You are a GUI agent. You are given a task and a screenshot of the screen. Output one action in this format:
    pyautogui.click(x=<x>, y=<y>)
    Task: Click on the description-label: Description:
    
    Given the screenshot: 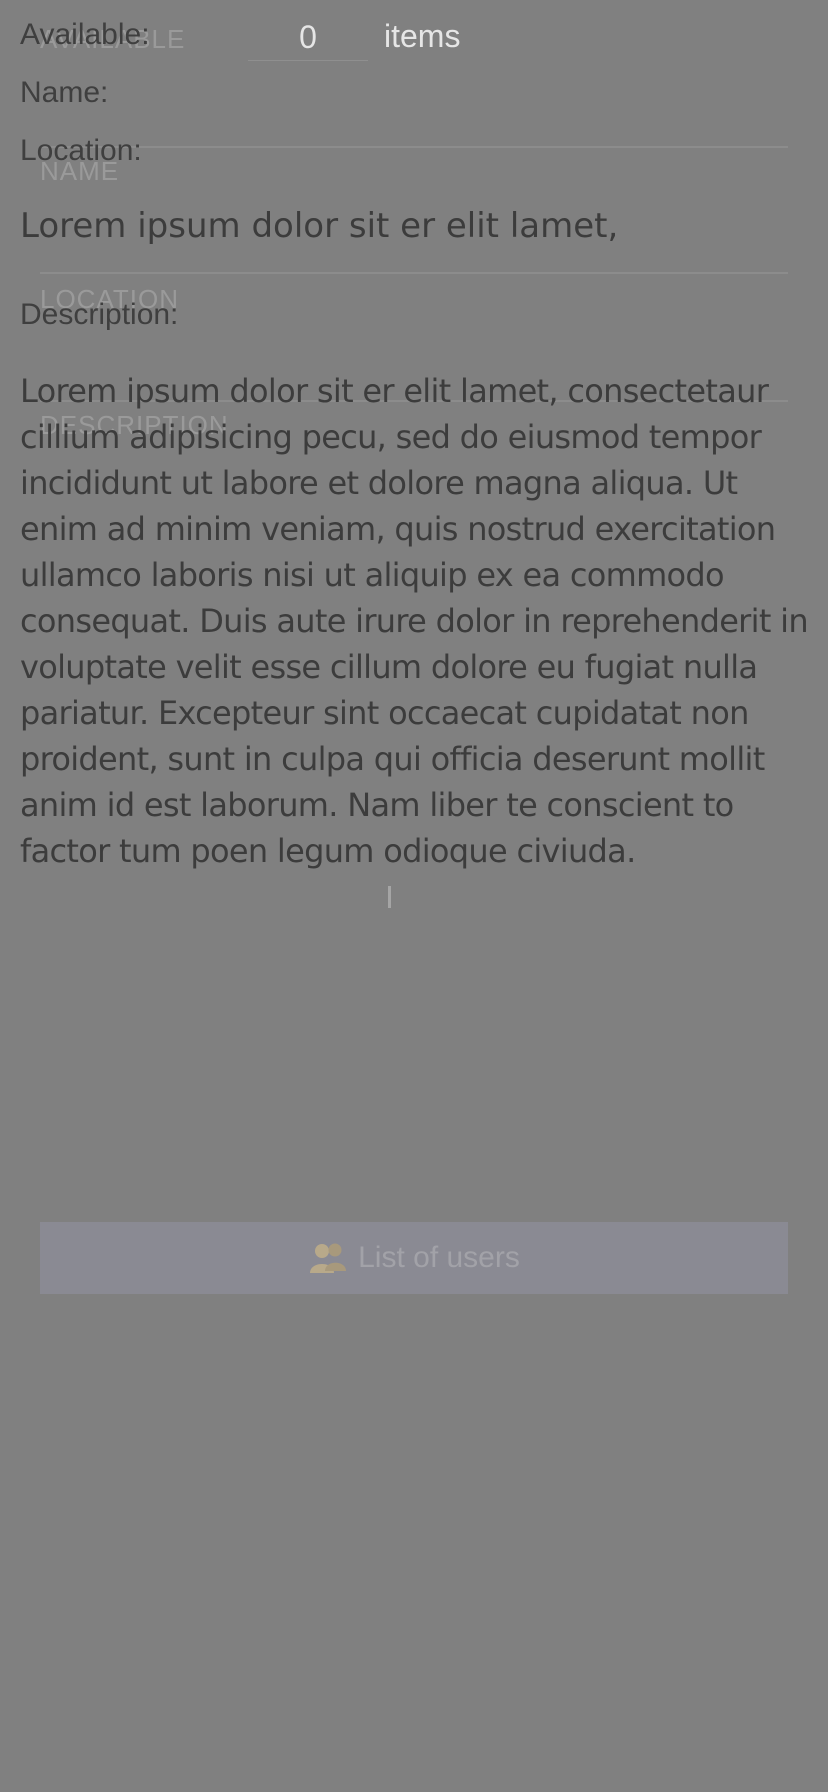 What is the action you would take?
    pyautogui.click(x=99, y=314)
    